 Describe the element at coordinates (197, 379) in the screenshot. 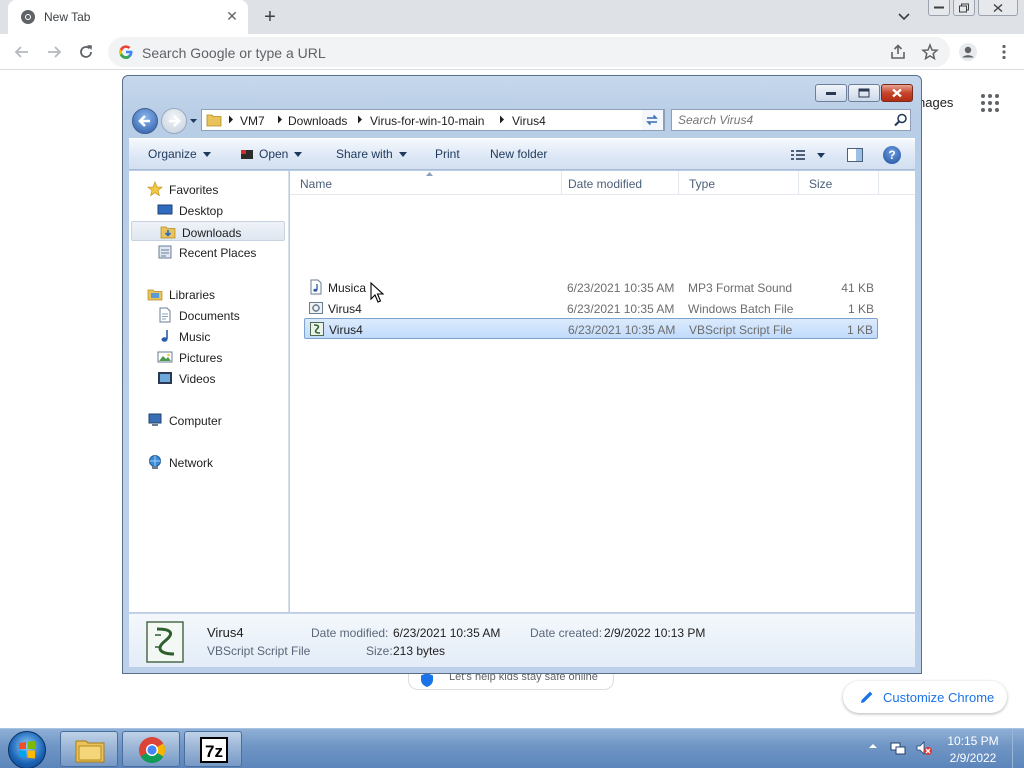

I see `nav-label: Videos` at that location.